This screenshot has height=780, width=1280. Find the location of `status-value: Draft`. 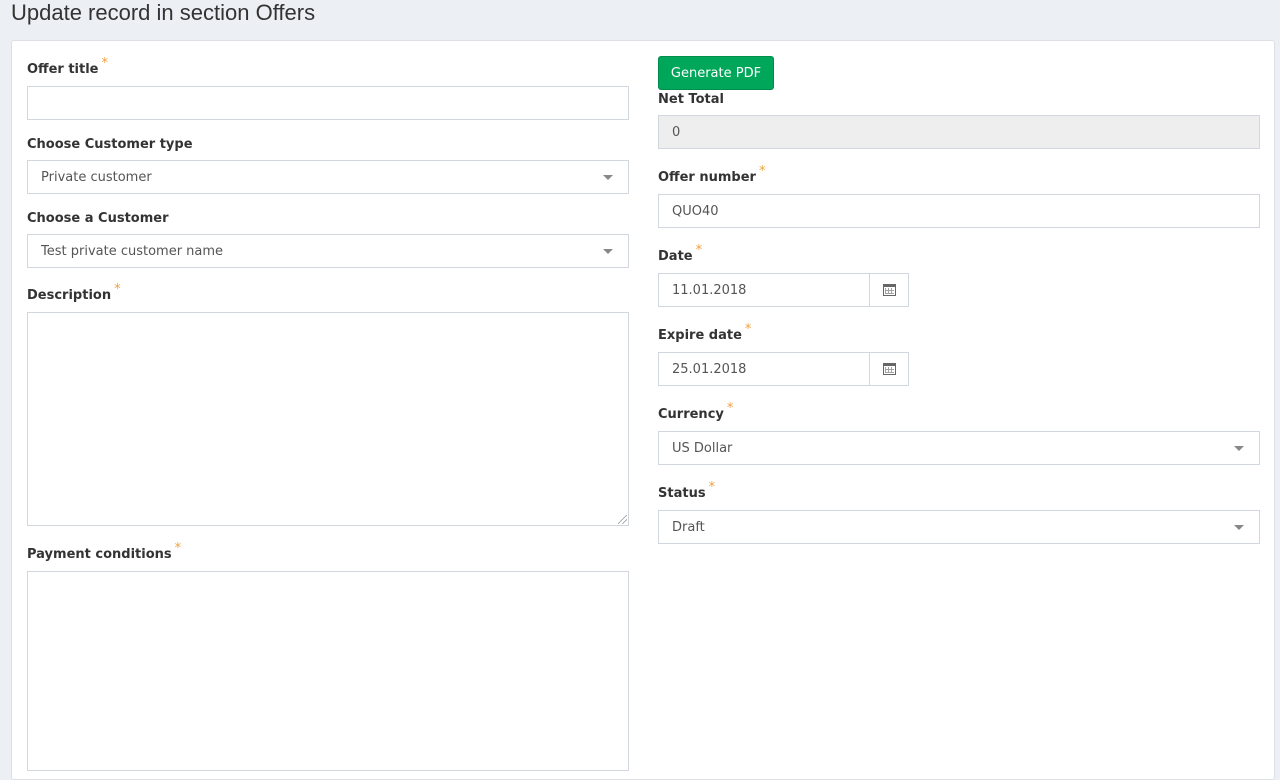

status-value: Draft is located at coordinates (688, 527).